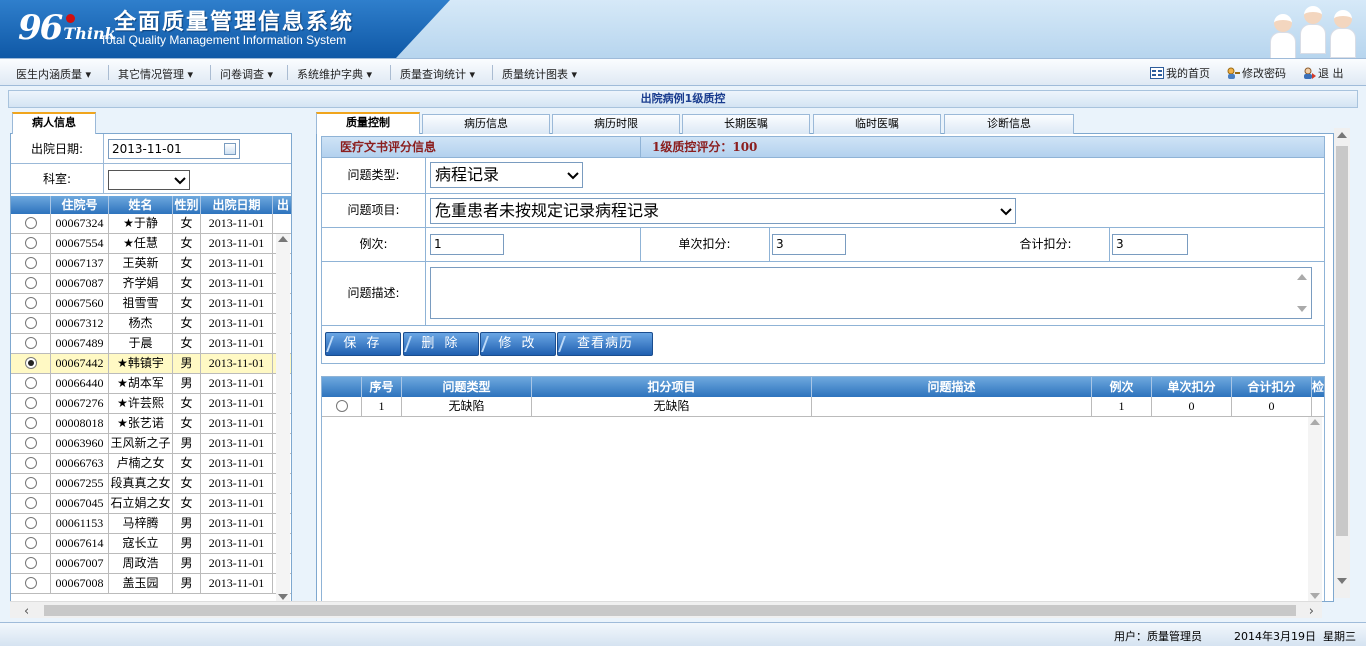 The width and height of the screenshot is (1366, 646). What do you see at coordinates (539, 74) in the screenshot?
I see `menu-quality-charts: 质量统计图表 ▾` at bounding box center [539, 74].